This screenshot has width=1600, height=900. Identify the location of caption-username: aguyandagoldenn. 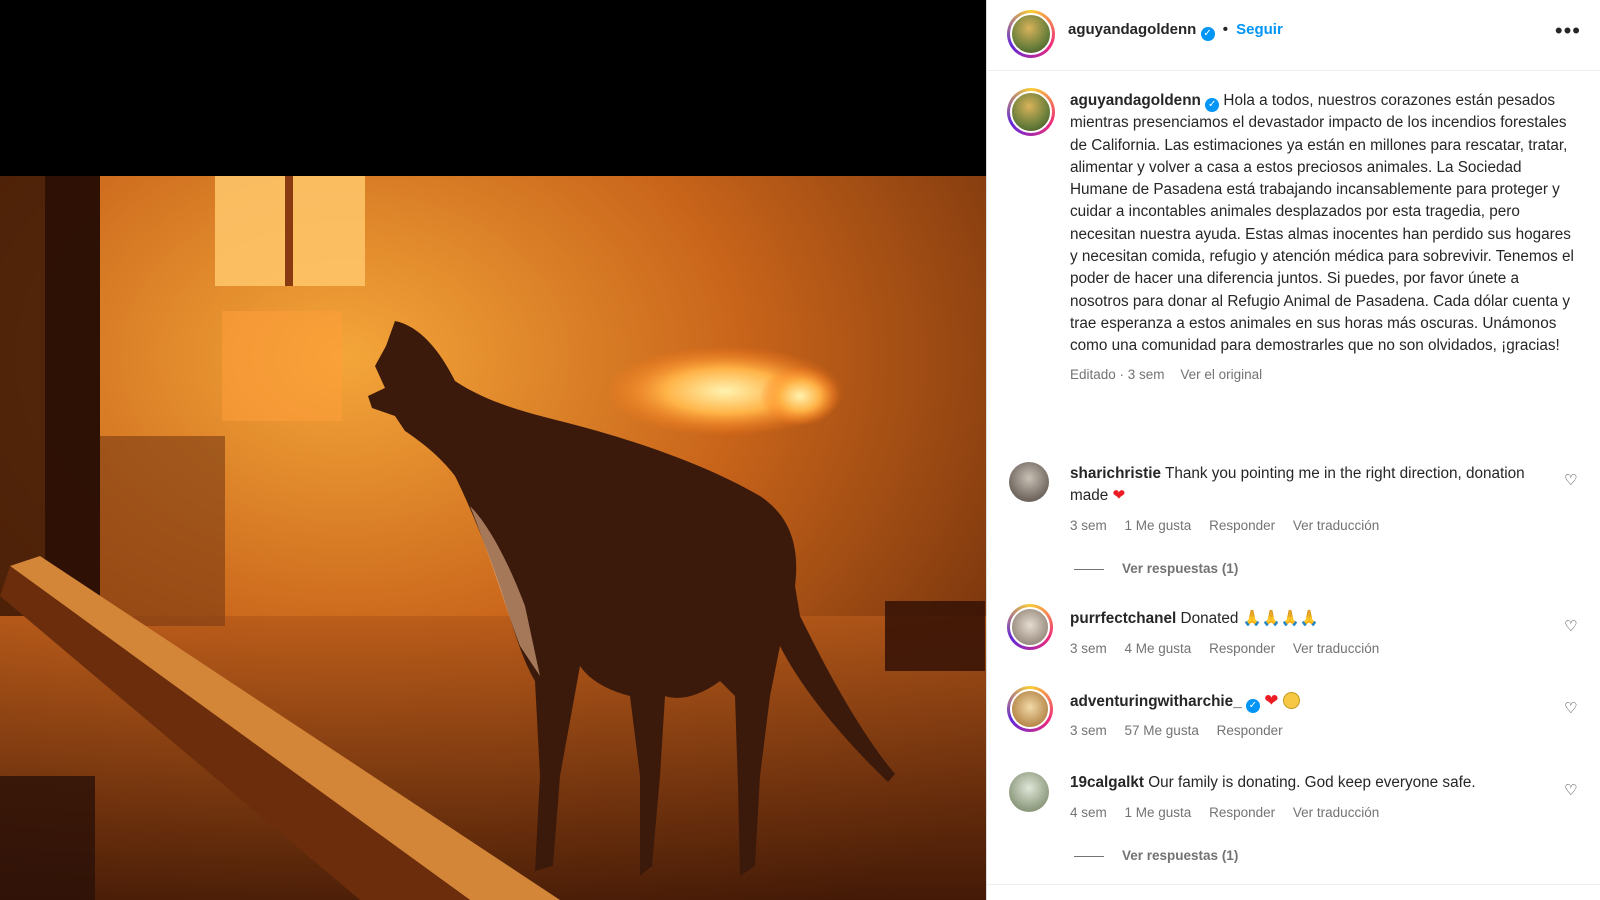
(1135, 100).